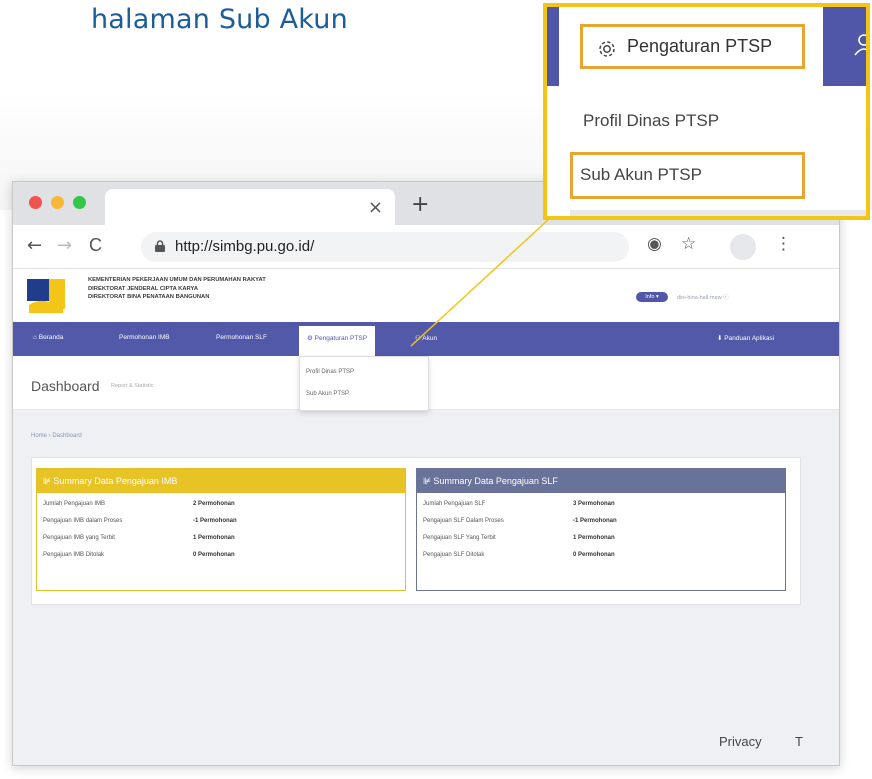 The width and height of the screenshot is (872, 779). Describe the element at coordinates (519, 504) in the screenshot. I see `slf-row: Jumlah Pengajuan SLF 3 Permohonan` at that location.